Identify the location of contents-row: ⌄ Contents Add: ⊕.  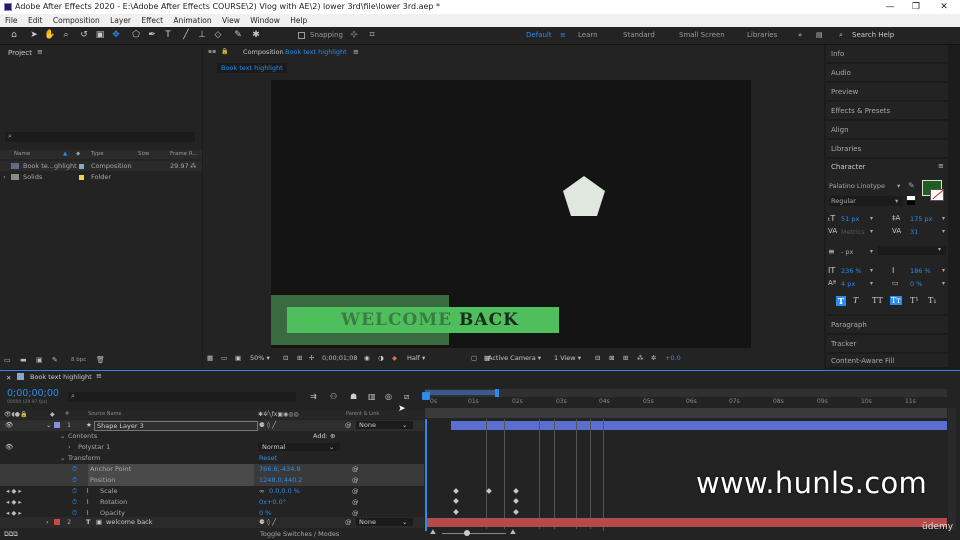
(212, 436).